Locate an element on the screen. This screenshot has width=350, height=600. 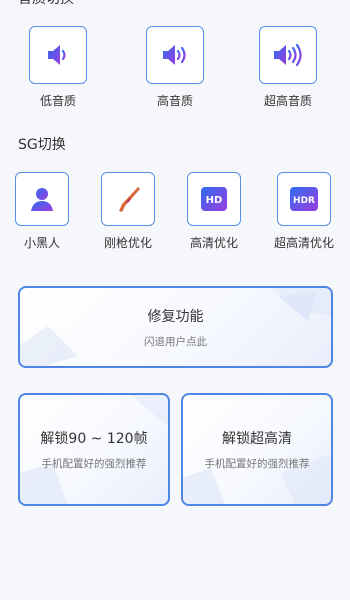
unlock-hd-card-title: 解锁超高清 is located at coordinates (257, 439).